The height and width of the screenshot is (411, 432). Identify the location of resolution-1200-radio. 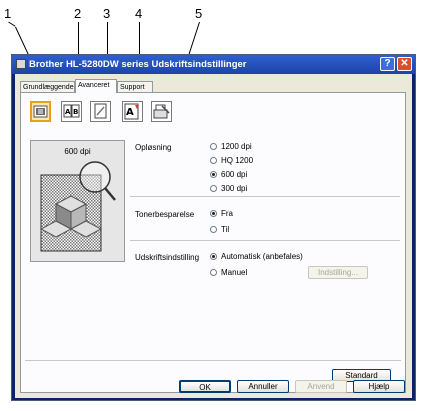
(213, 146).